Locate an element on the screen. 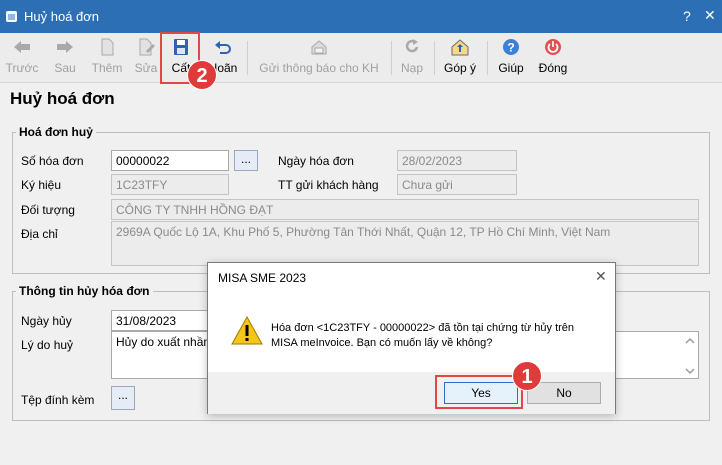  feedback-label: Góp ý is located at coordinates (459, 68).